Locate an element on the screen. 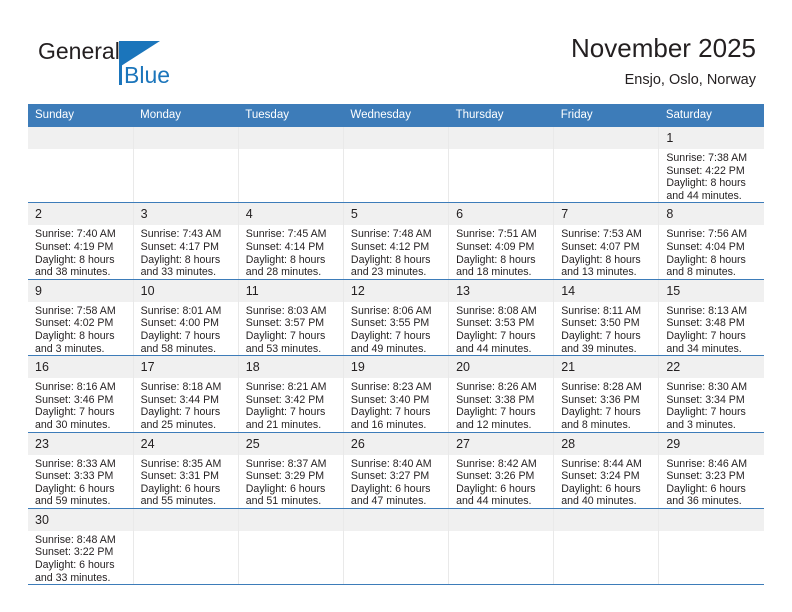 Image resolution: width=792 pixels, height=612 pixels. day-info-sunrise: Sunrise: 8:48 AM is located at coordinates (75, 539).